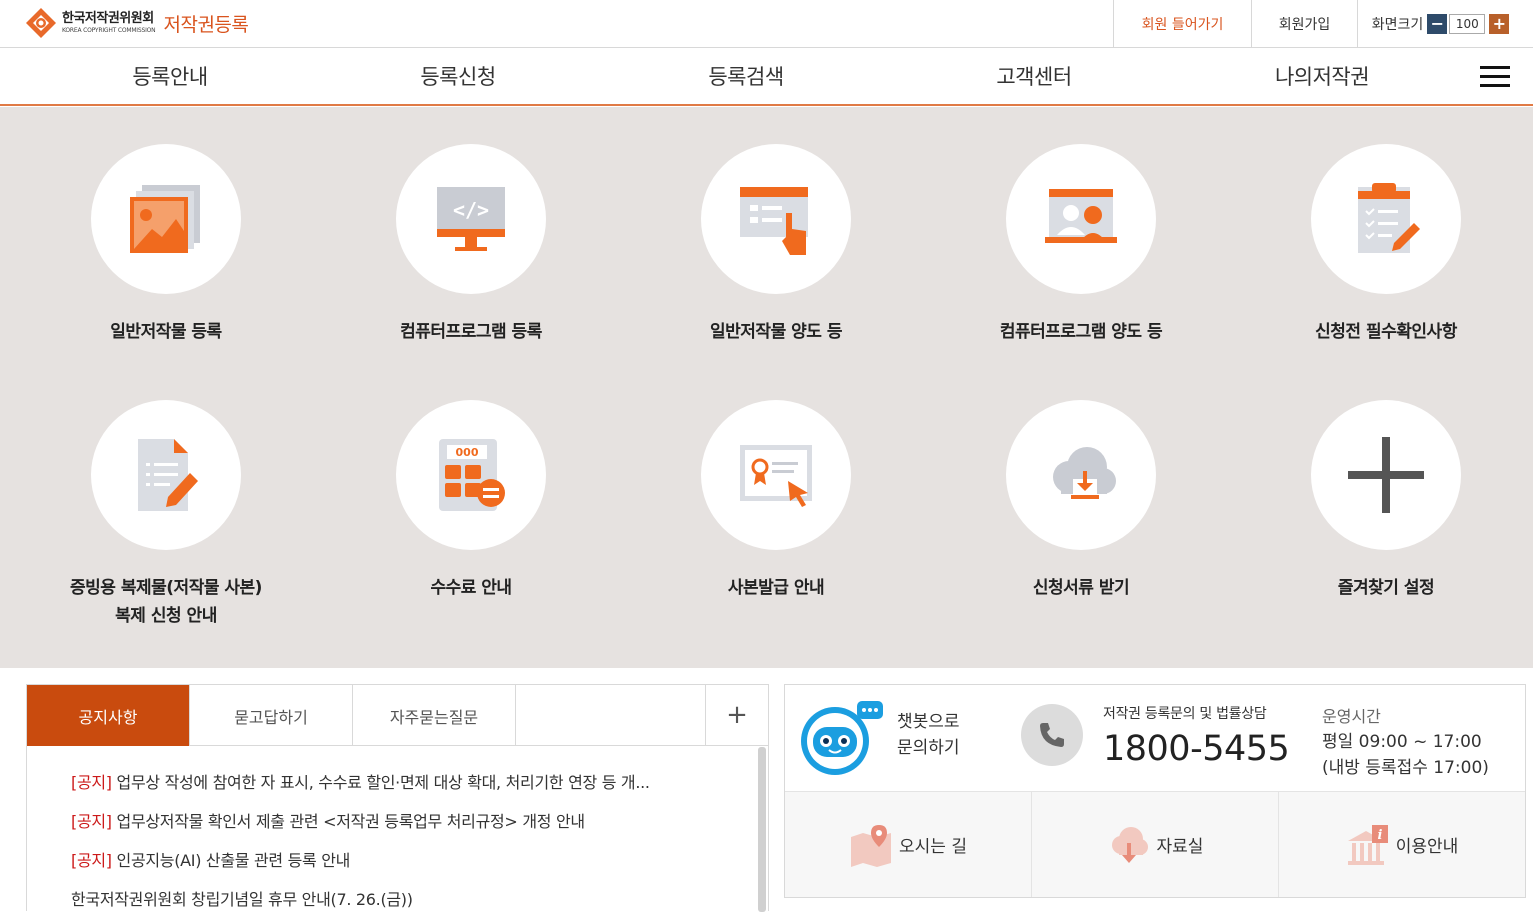 This screenshot has height=924, width=1533. I want to click on tile-computer-program-registration: </> 컴퓨터프로그램 등록, so click(471, 245).